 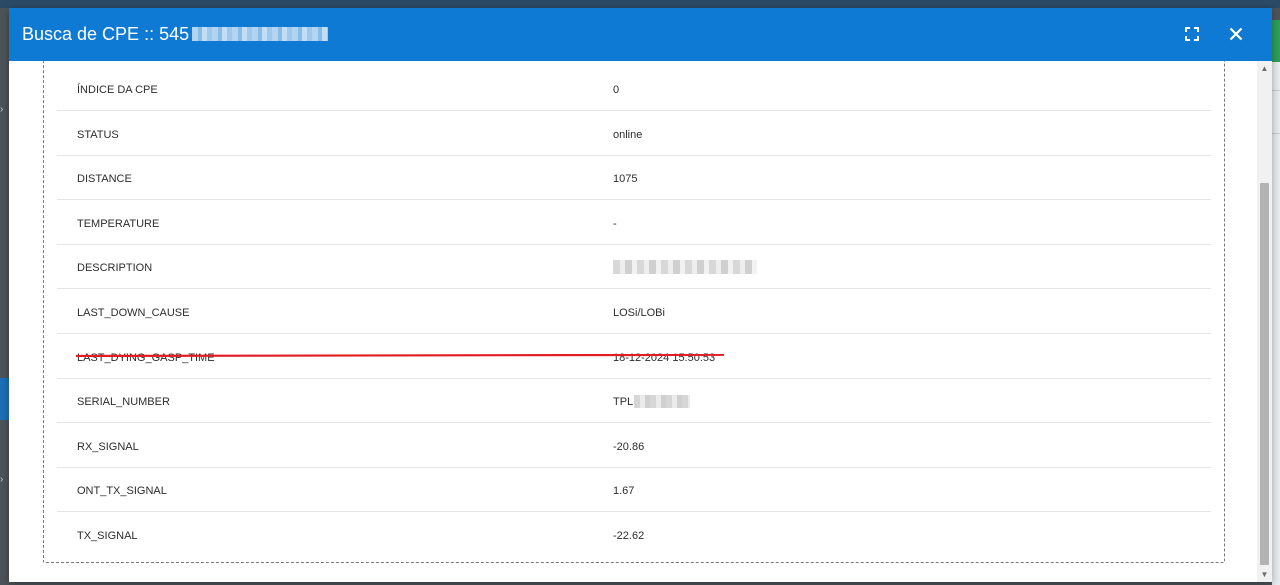 What do you see at coordinates (625, 179) in the screenshot?
I see `field-value: 1075` at bounding box center [625, 179].